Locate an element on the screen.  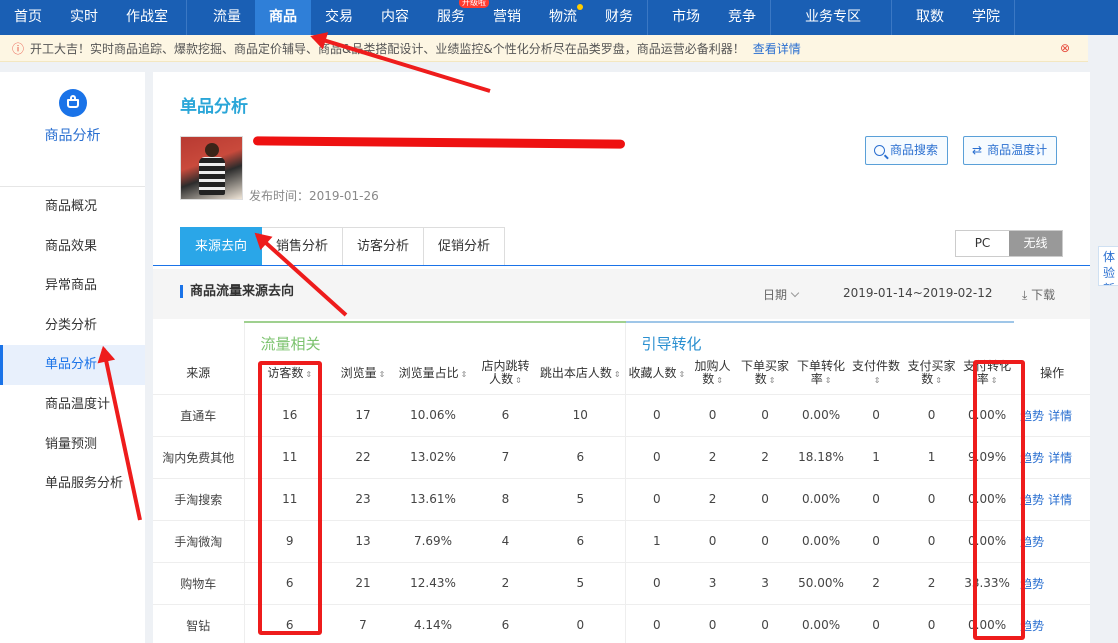
column-header: 跳出本店人数 ⇕ is located at coordinates (580, 374).